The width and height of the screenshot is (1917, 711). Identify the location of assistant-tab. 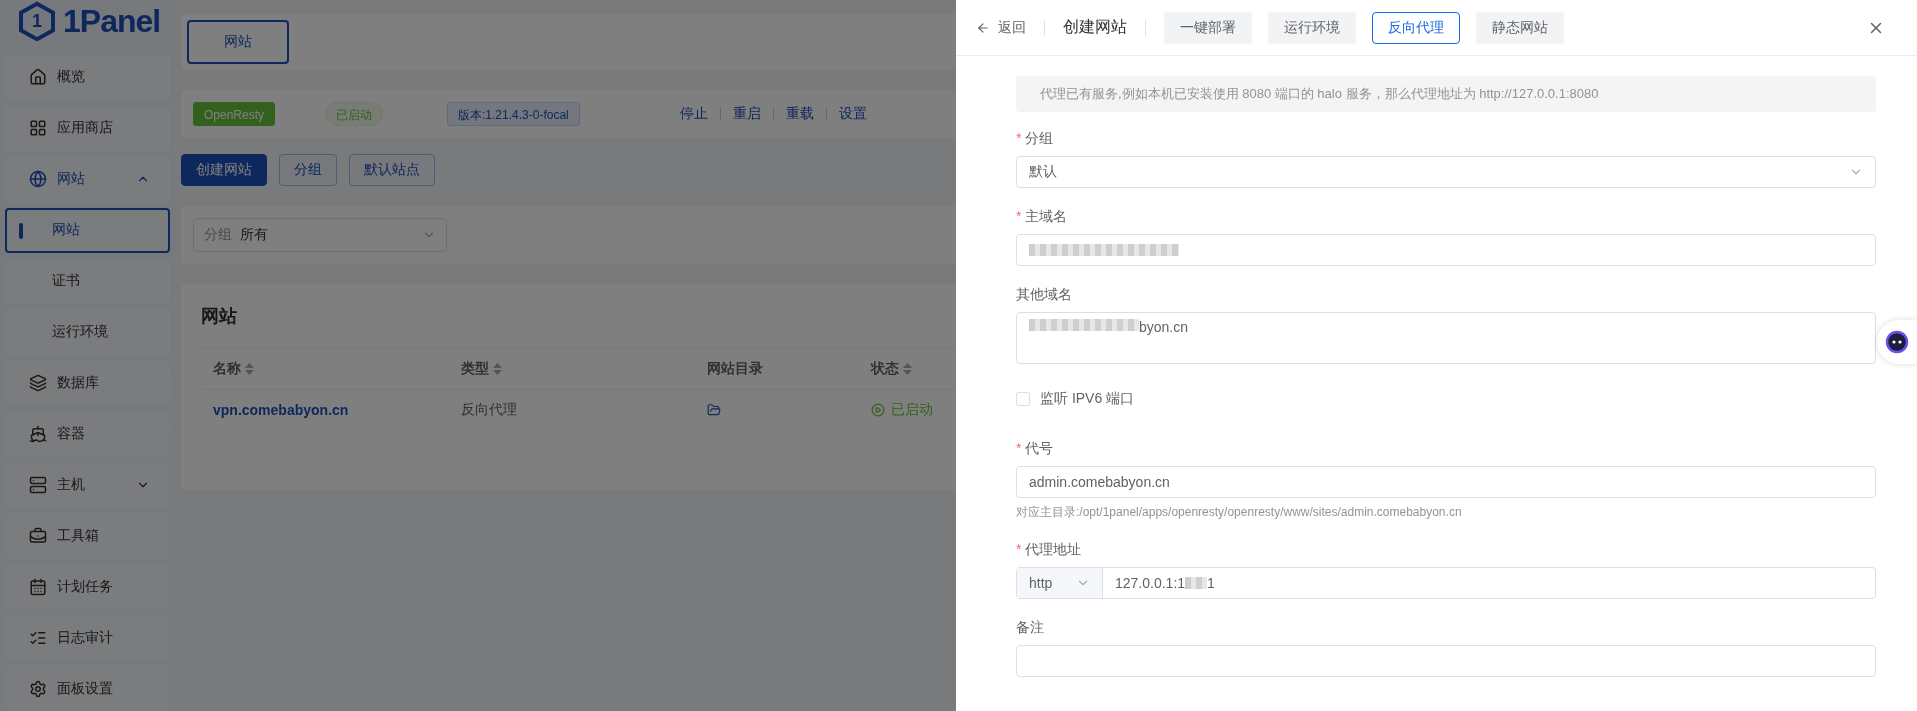
(1897, 342).